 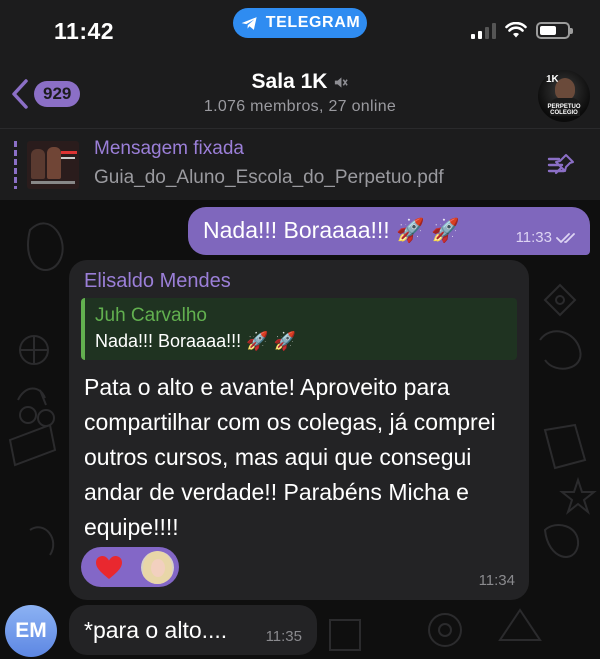 I want to click on pinned-thumbnail, so click(x=53, y=165).